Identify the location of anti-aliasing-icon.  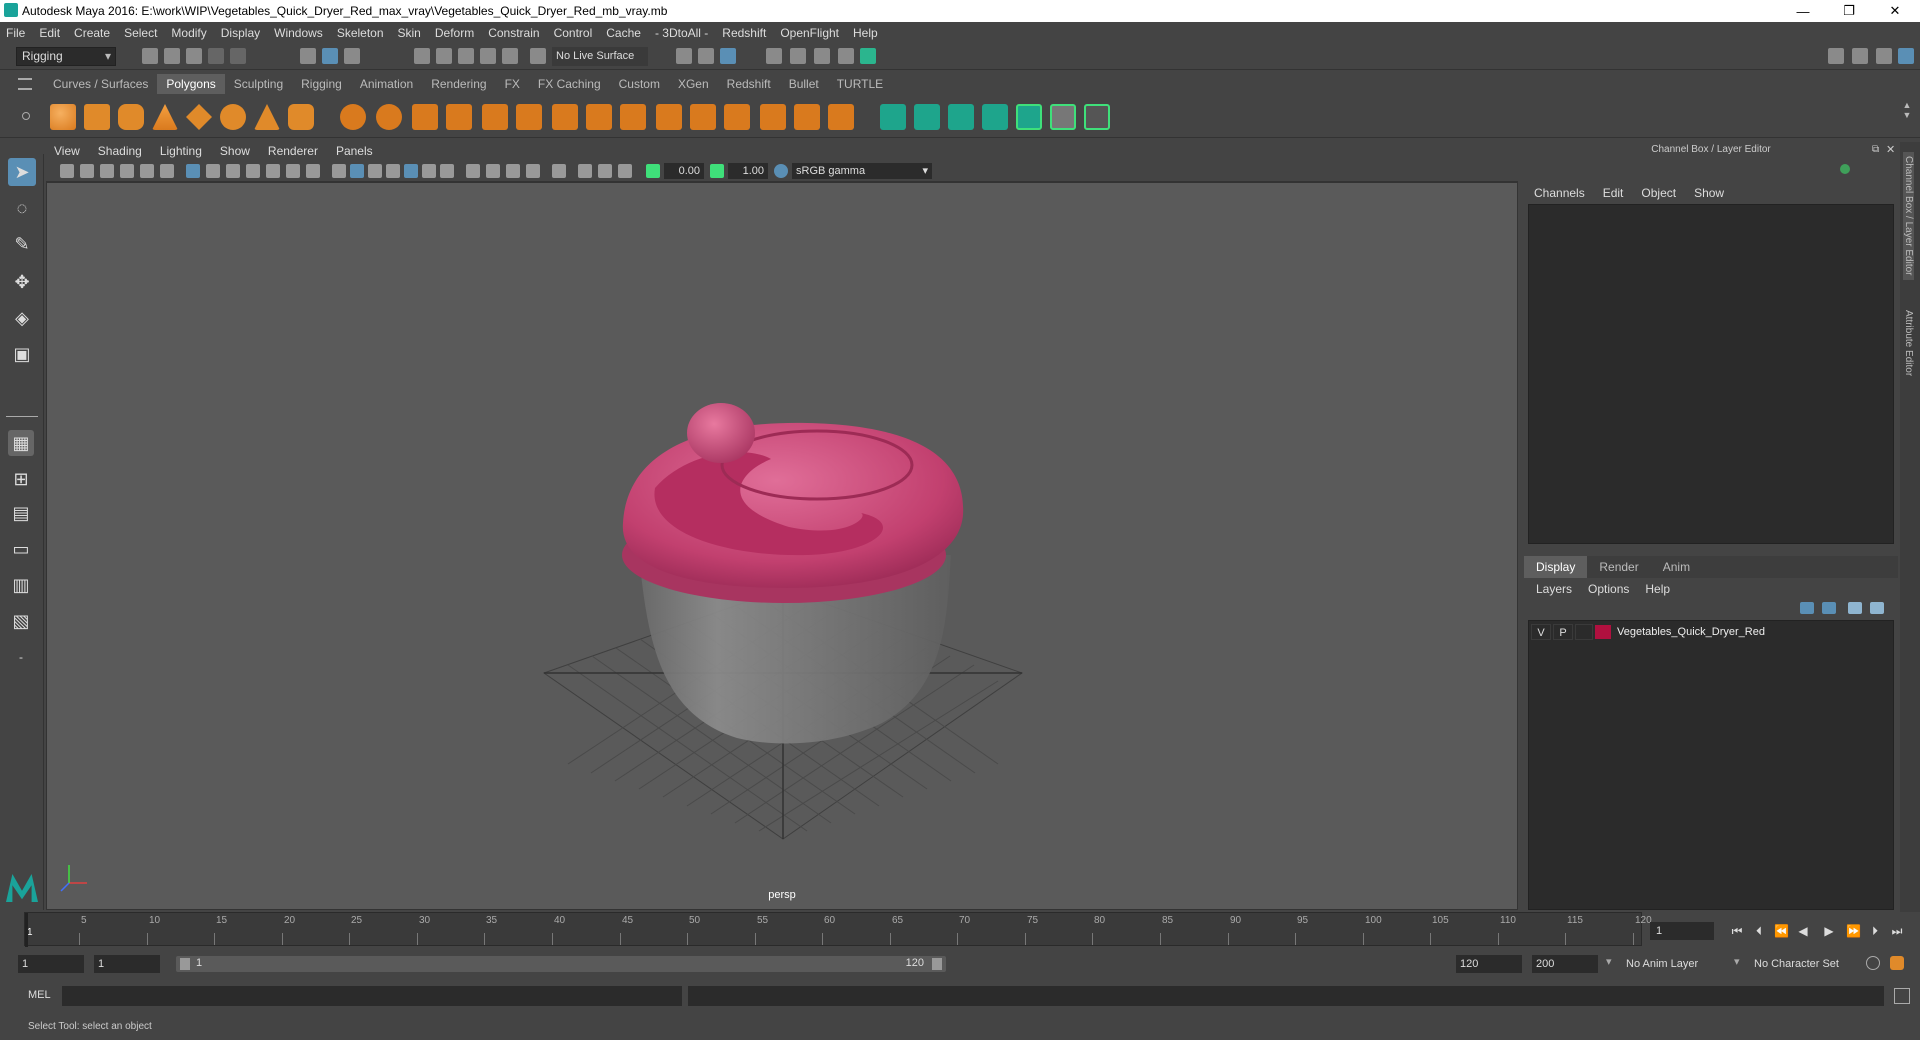
(513, 171).